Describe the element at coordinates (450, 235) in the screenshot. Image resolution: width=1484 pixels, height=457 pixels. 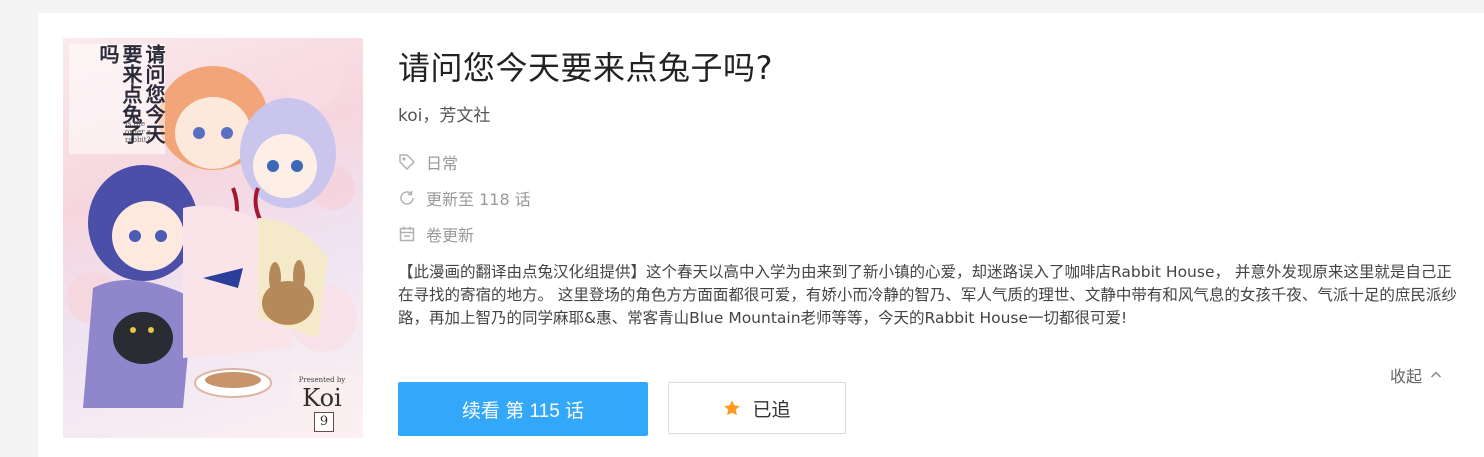
I see `meta-schedule-text: 卷更新` at that location.